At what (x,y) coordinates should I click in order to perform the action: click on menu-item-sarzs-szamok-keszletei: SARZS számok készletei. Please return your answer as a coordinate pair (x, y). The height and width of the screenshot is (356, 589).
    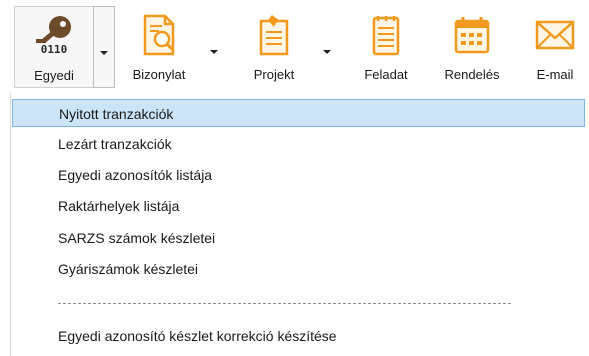
    Looking at the image, I should click on (298, 238).